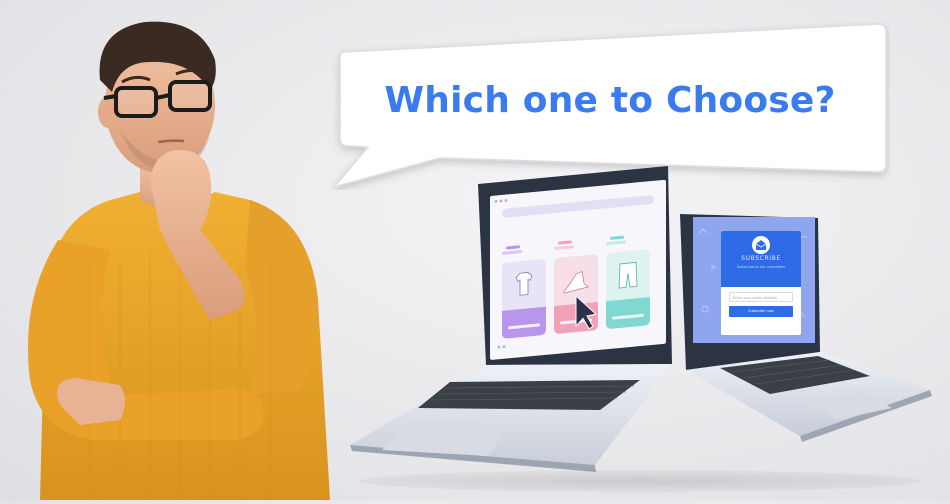 Image resolution: width=950 pixels, height=504 pixels. I want to click on screen-product-page, so click(578, 269).